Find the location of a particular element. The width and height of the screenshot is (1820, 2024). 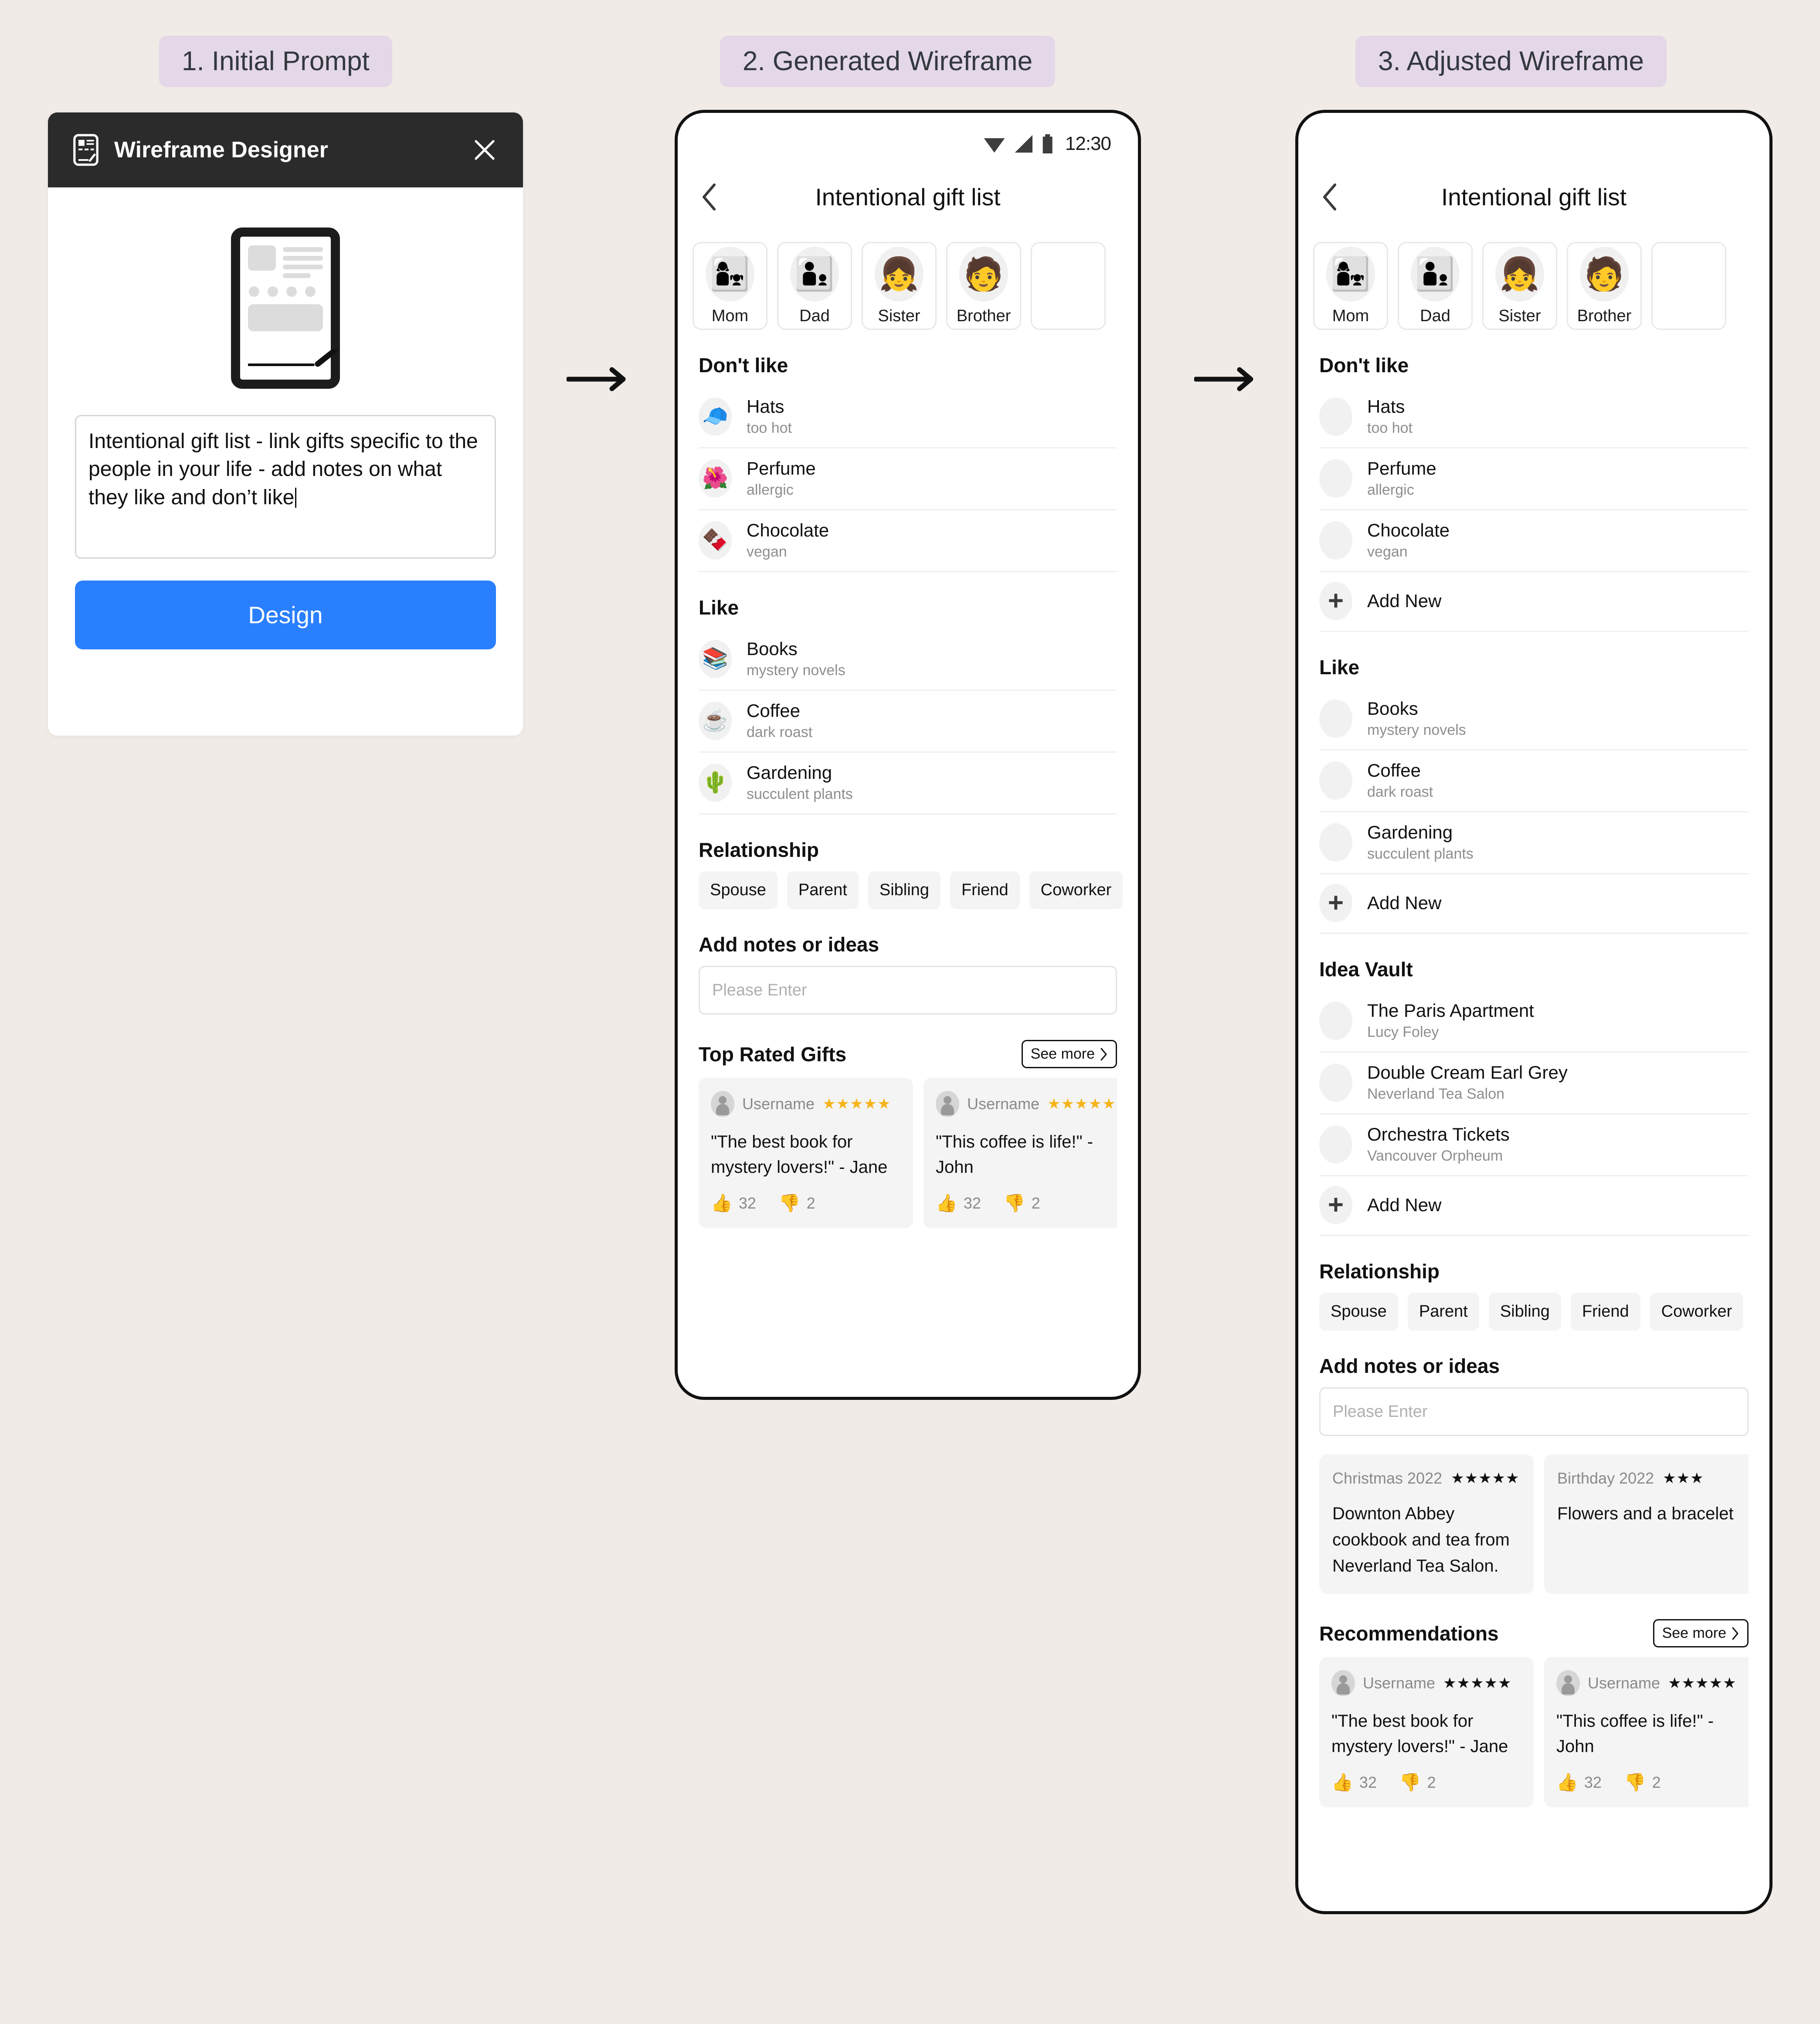

wifi-icon is located at coordinates (994, 145).